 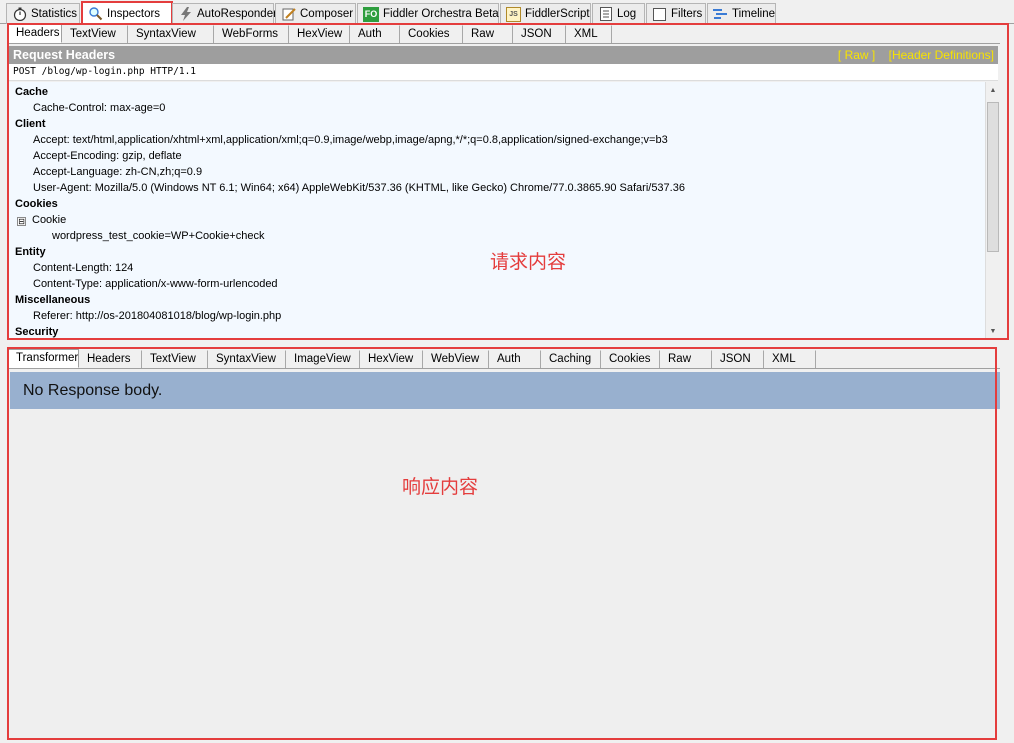 I want to click on response-tab-headers: Headers, so click(x=110, y=359).